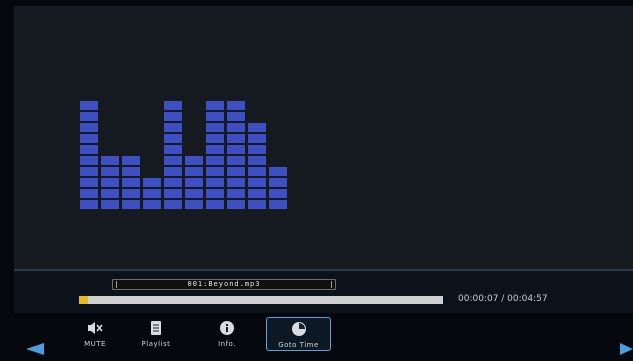 The image size is (633, 361). I want to click on info-label: Info., so click(227, 344).